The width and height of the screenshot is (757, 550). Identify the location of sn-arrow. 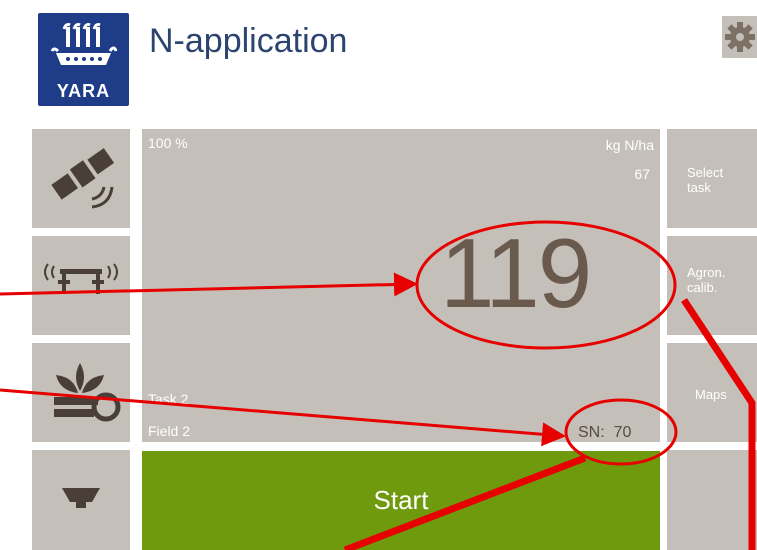
(283, 417).